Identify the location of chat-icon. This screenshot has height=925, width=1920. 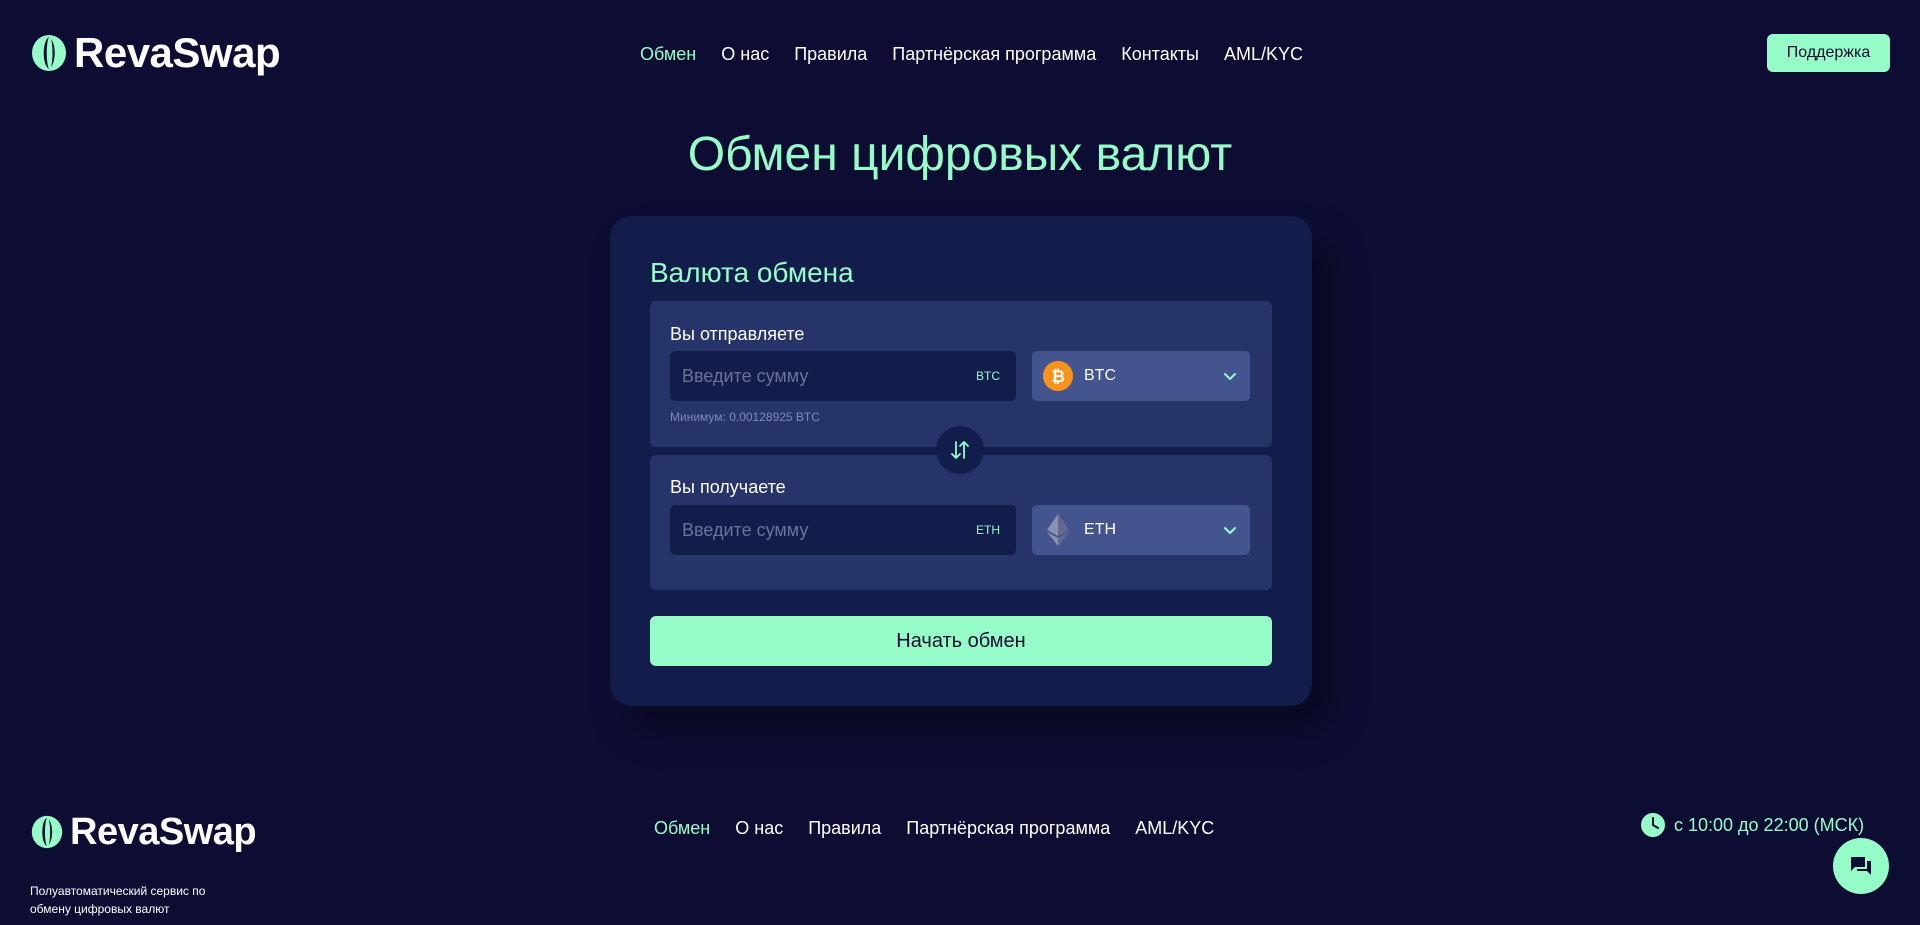
(1861, 866).